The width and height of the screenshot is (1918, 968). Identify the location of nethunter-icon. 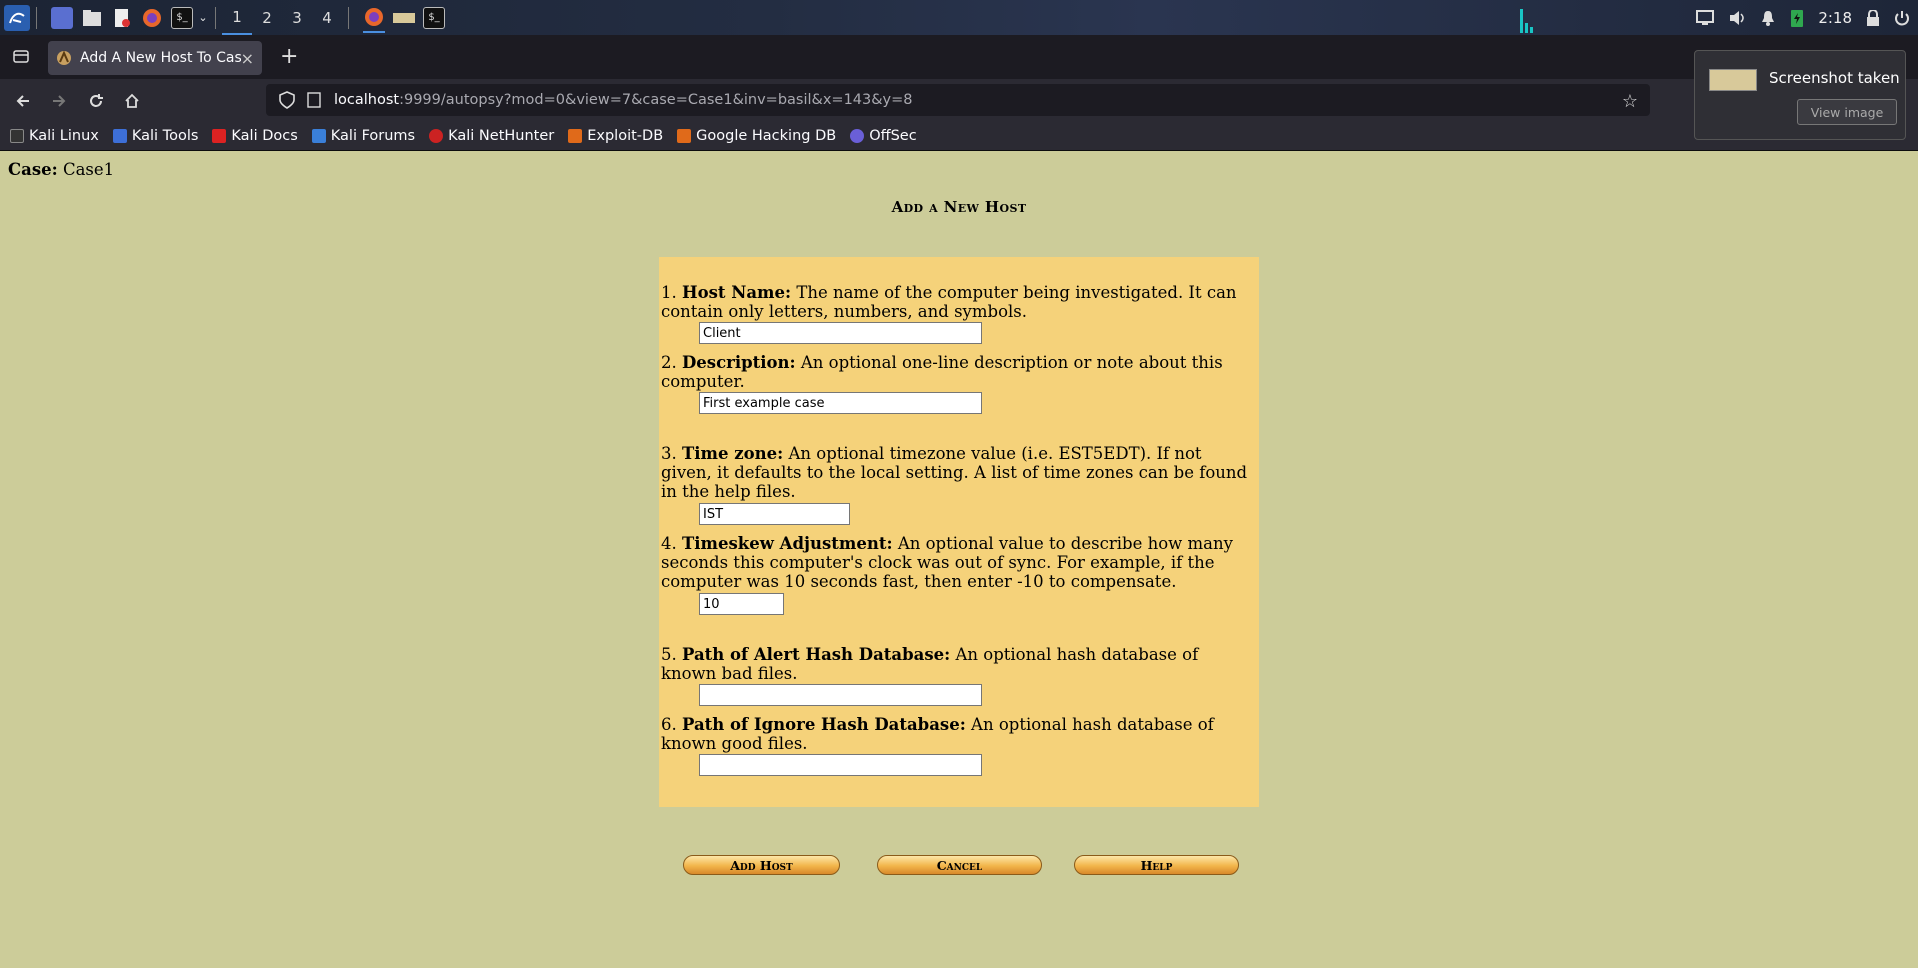
(436, 135).